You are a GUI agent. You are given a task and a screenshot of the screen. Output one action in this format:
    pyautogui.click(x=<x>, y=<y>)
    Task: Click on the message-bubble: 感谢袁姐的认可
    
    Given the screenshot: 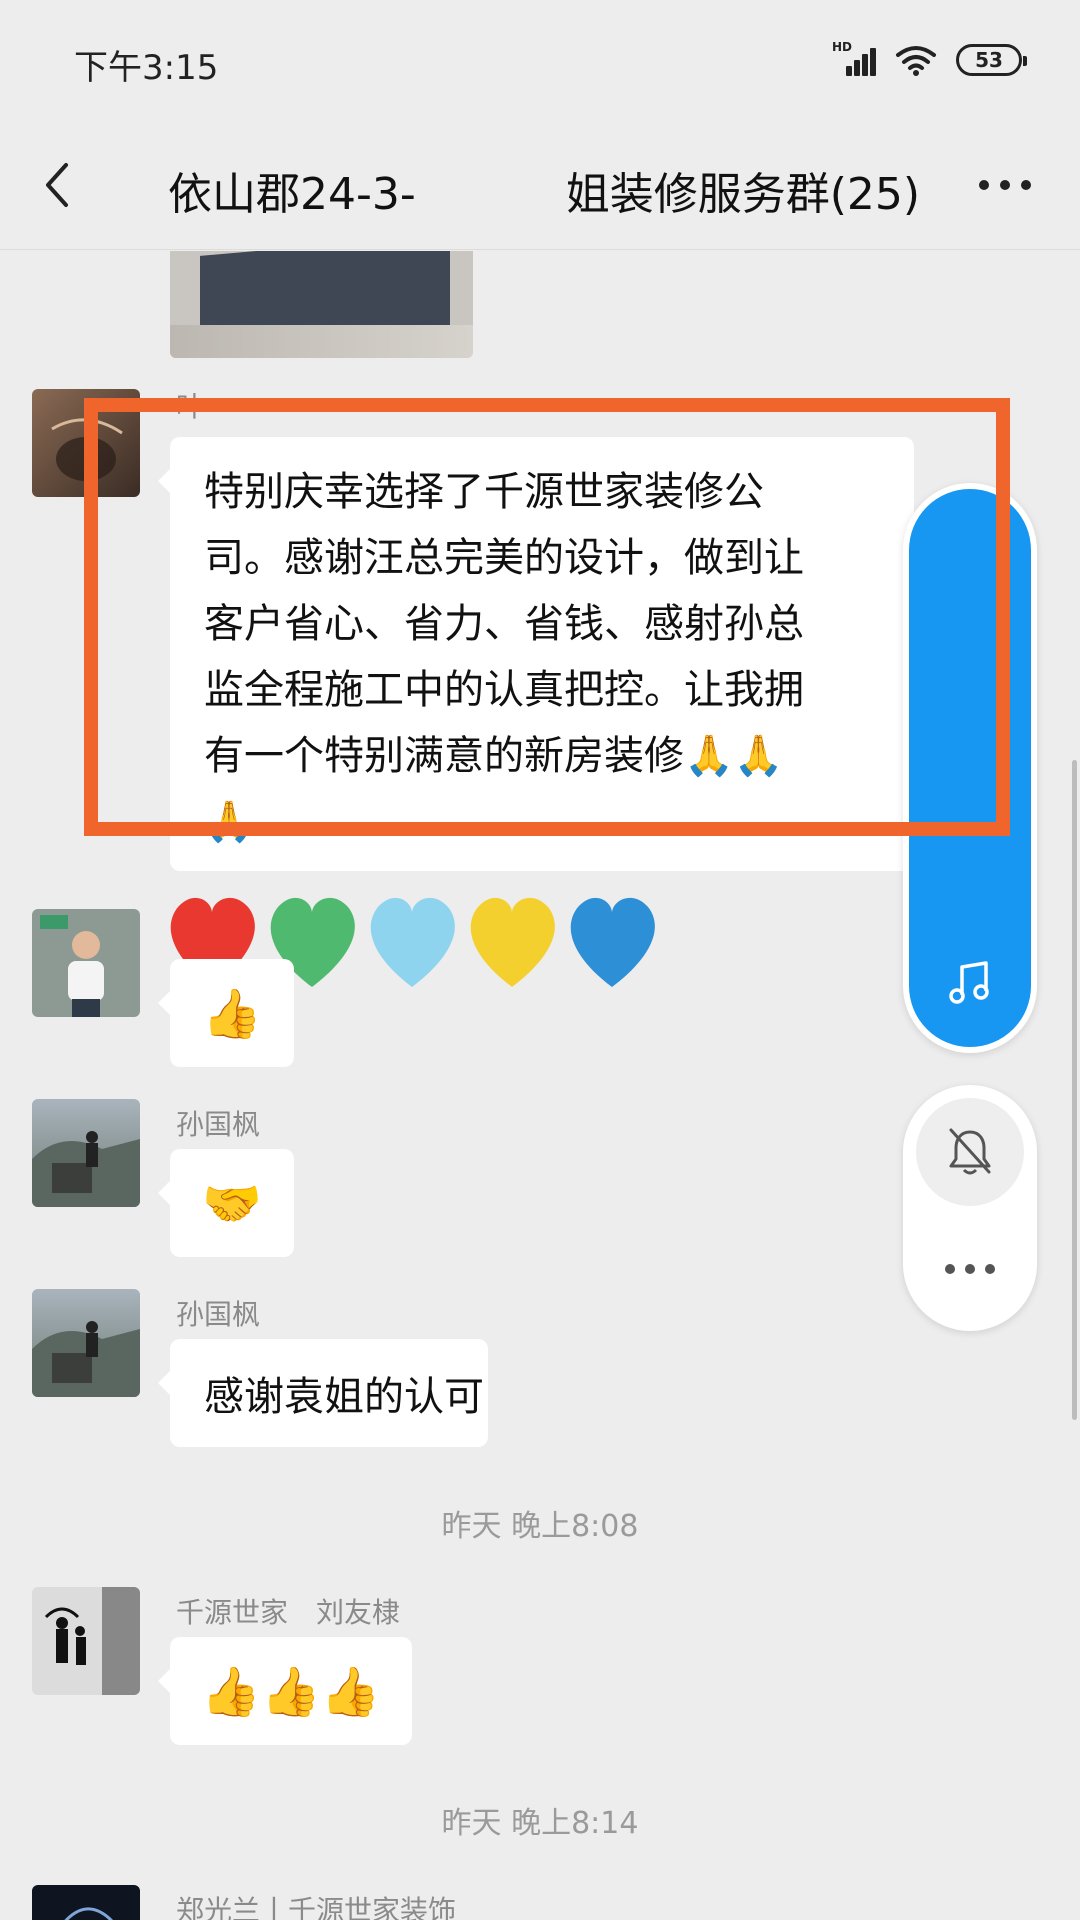 What is the action you would take?
    pyautogui.click(x=323, y=1393)
    